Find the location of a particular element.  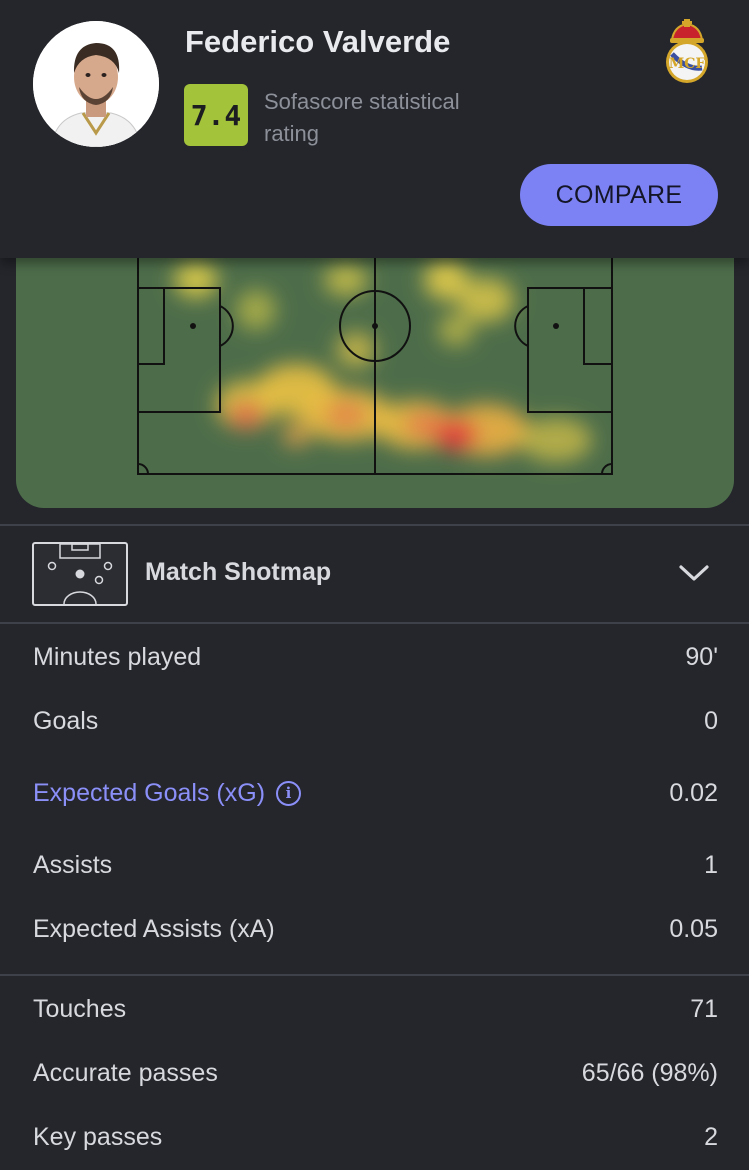

player-name: Federico Valverde is located at coordinates (318, 41).